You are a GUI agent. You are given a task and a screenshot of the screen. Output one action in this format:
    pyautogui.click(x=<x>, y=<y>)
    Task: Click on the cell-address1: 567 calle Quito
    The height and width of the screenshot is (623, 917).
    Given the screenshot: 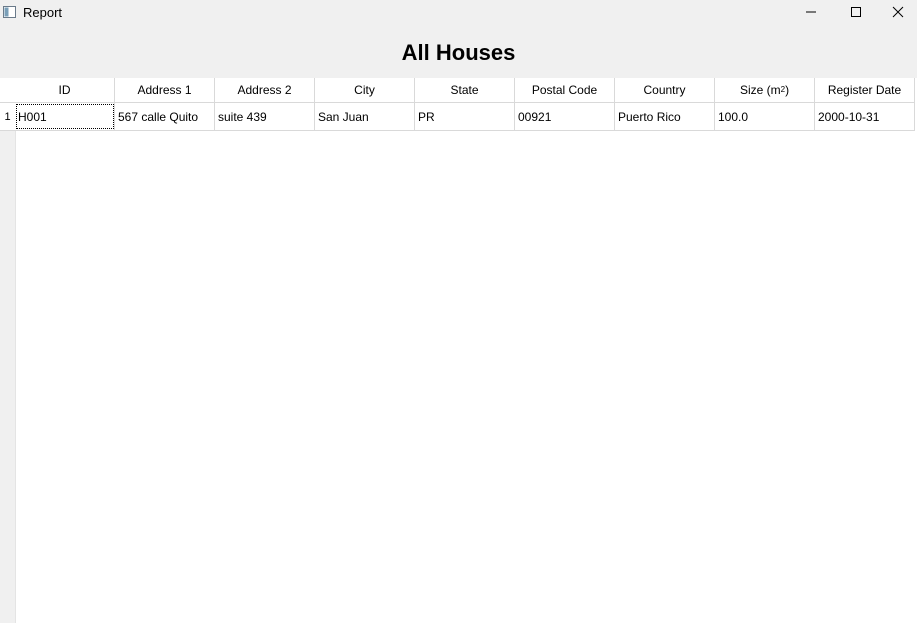 What is the action you would take?
    pyautogui.click(x=165, y=116)
    